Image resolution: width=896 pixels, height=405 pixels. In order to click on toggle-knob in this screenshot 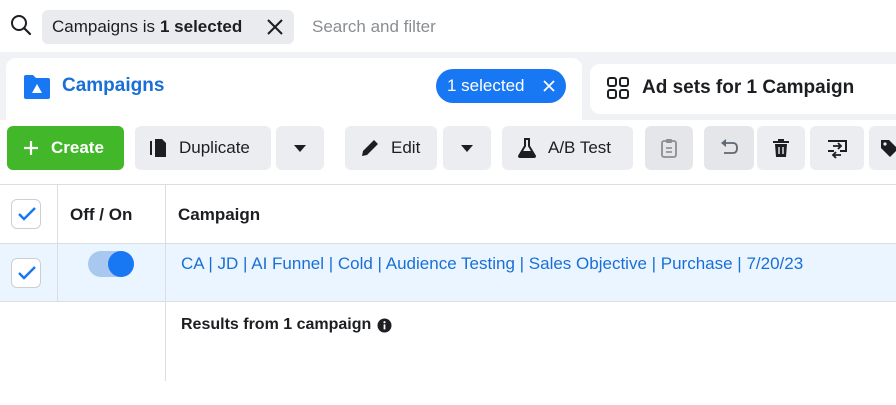, I will do `click(121, 264)`.